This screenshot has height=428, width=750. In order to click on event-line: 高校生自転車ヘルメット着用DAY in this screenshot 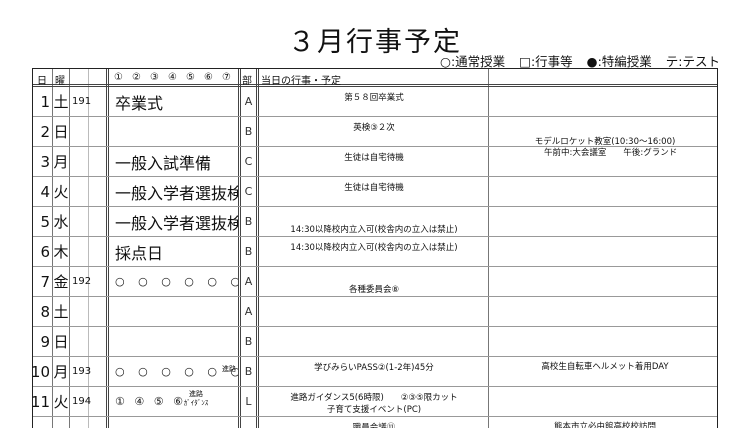, I will do `click(605, 367)`.